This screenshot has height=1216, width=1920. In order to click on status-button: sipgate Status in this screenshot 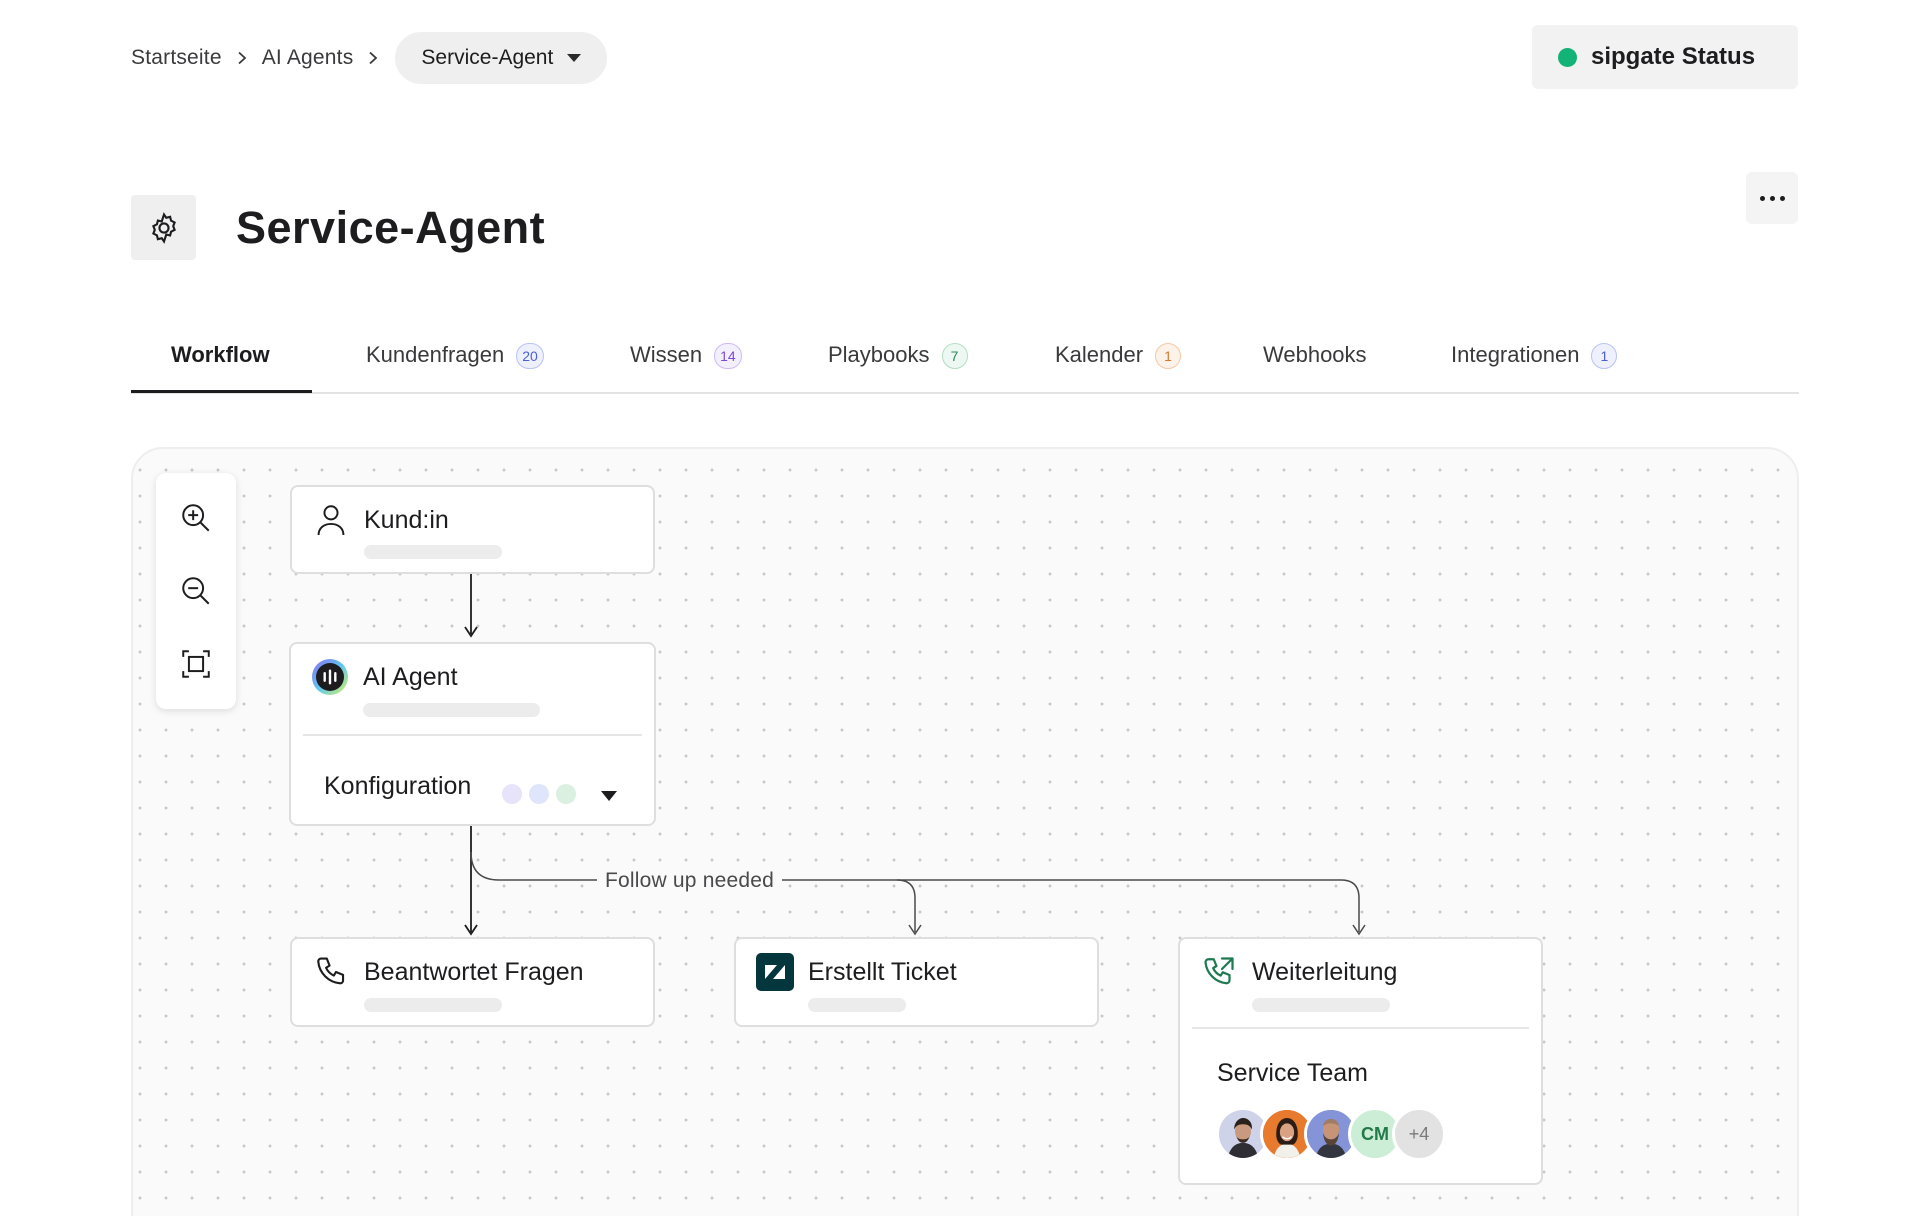, I will do `click(1665, 57)`.